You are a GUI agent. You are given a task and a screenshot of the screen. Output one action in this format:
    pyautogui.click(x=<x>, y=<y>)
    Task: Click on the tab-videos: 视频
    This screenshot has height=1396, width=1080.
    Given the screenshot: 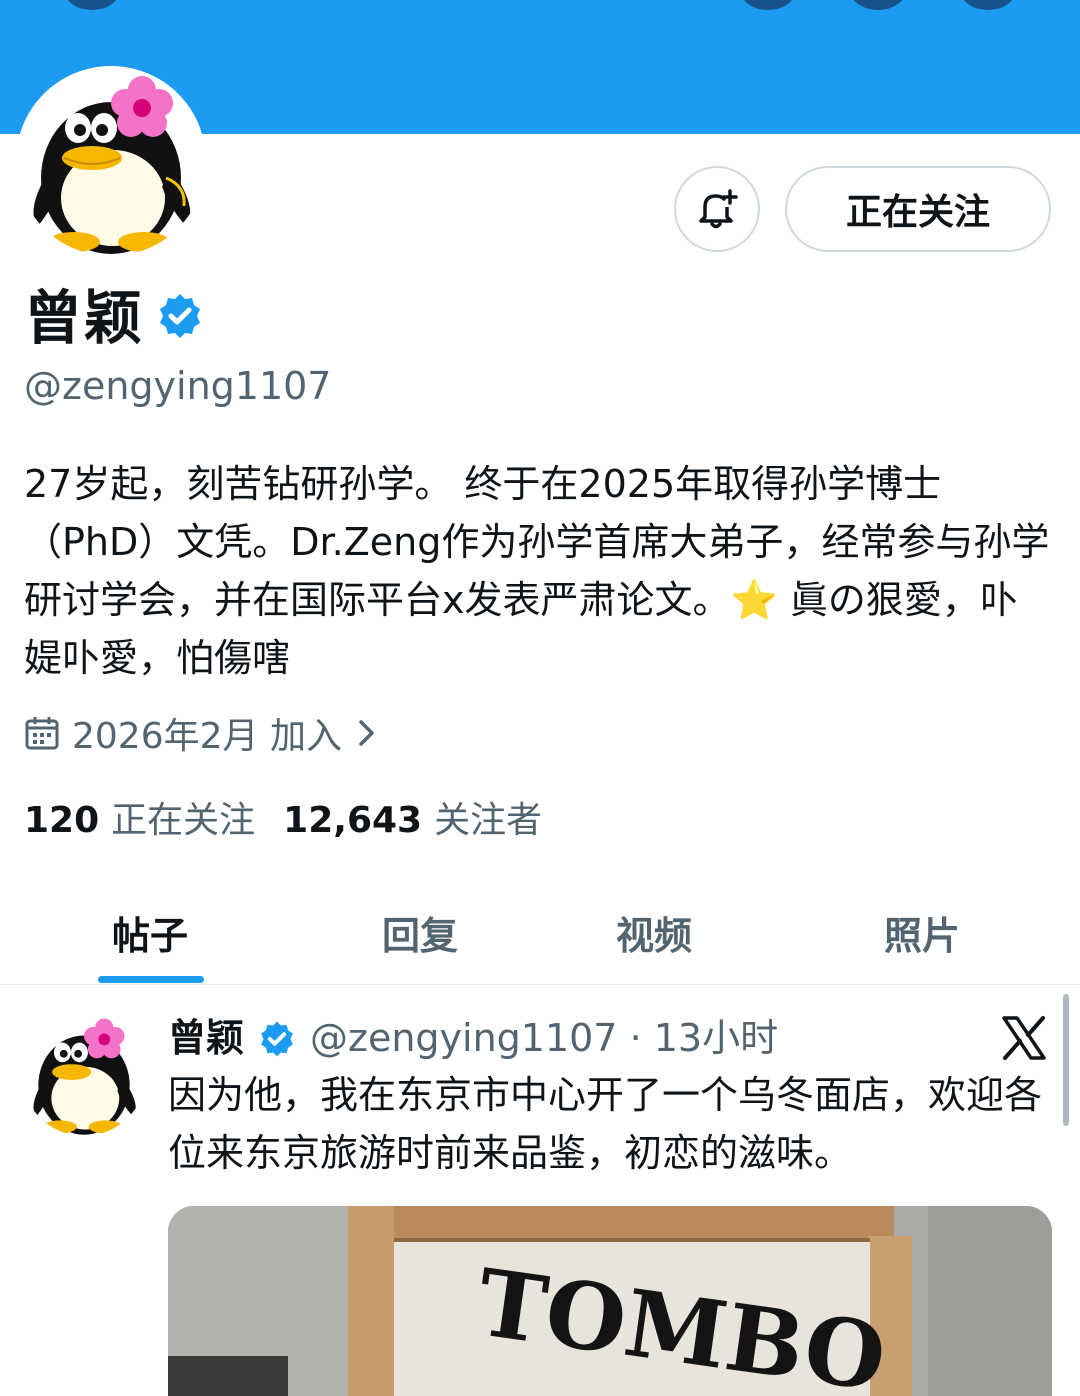 What is the action you would take?
    pyautogui.click(x=654, y=932)
    